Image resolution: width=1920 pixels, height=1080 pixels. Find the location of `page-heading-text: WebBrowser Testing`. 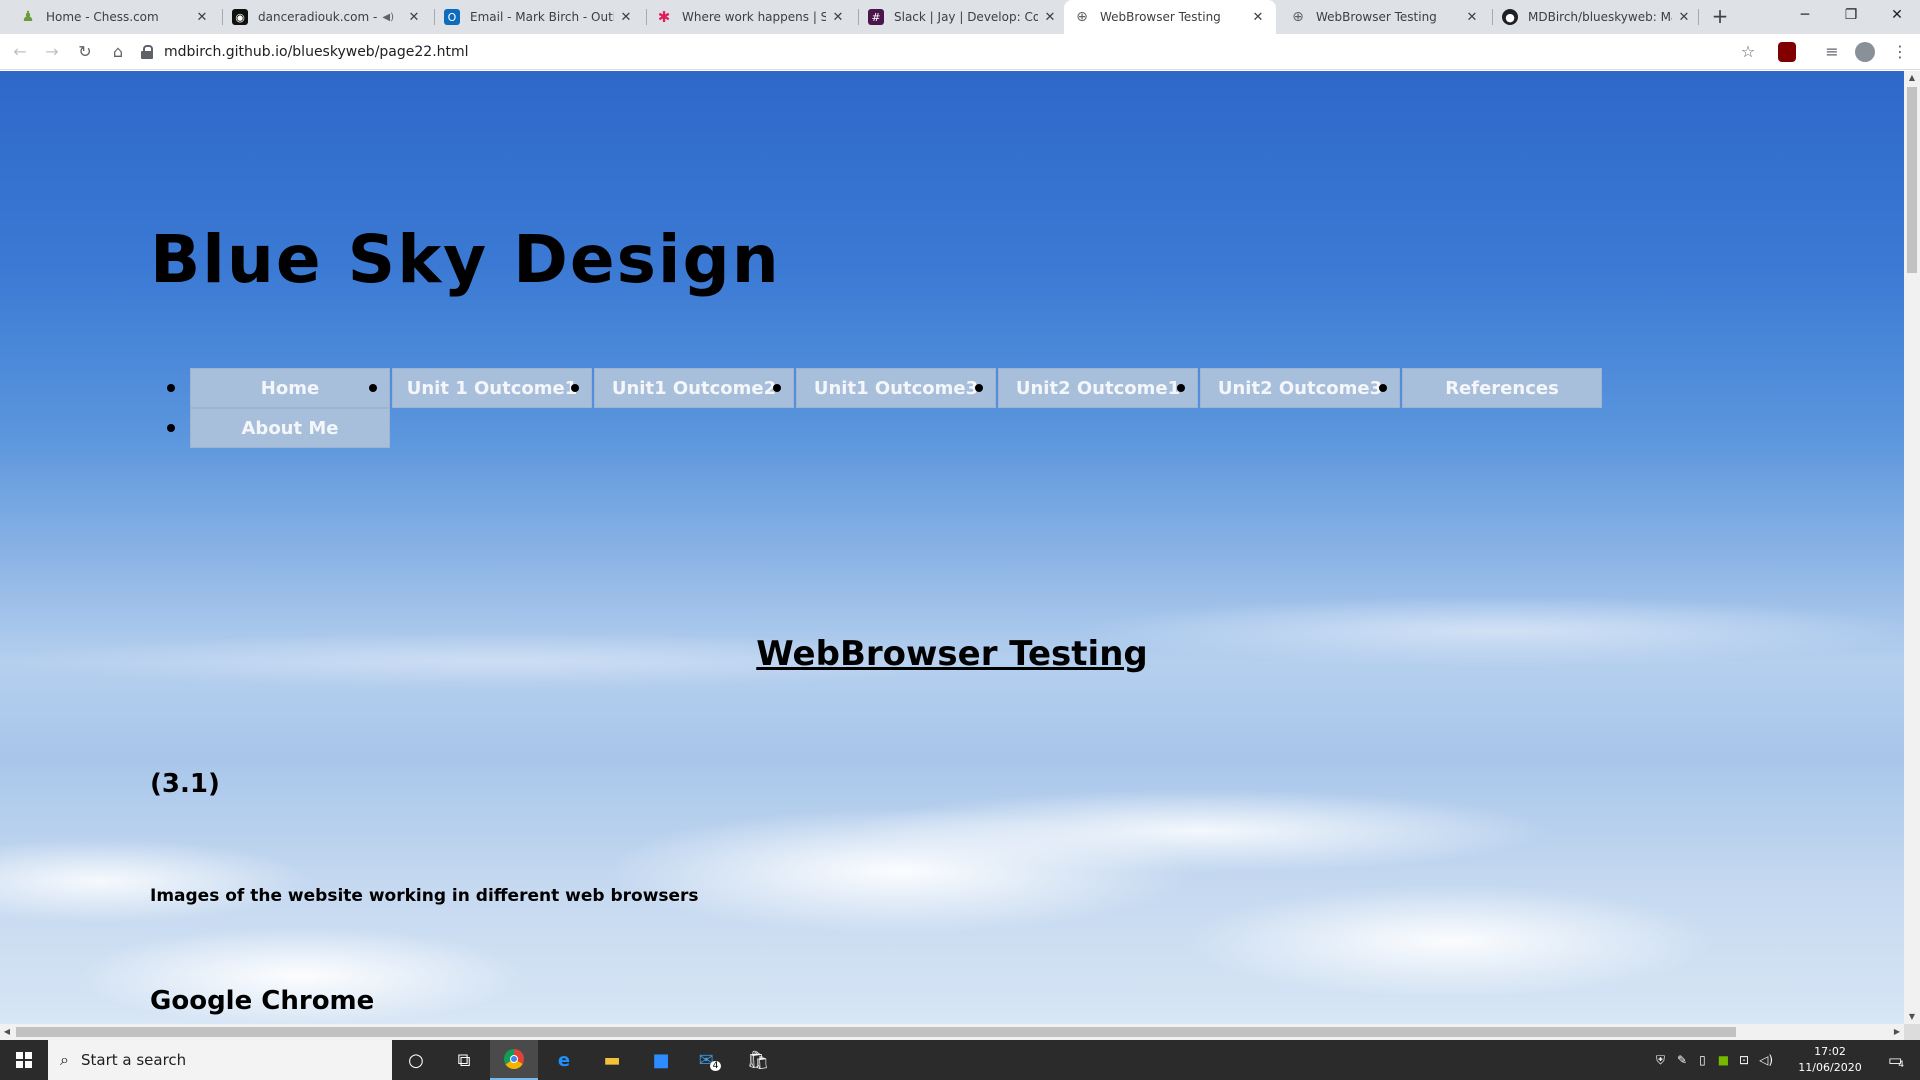

page-heading-text: WebBrowser Testing is located at coordinates (952, 654).